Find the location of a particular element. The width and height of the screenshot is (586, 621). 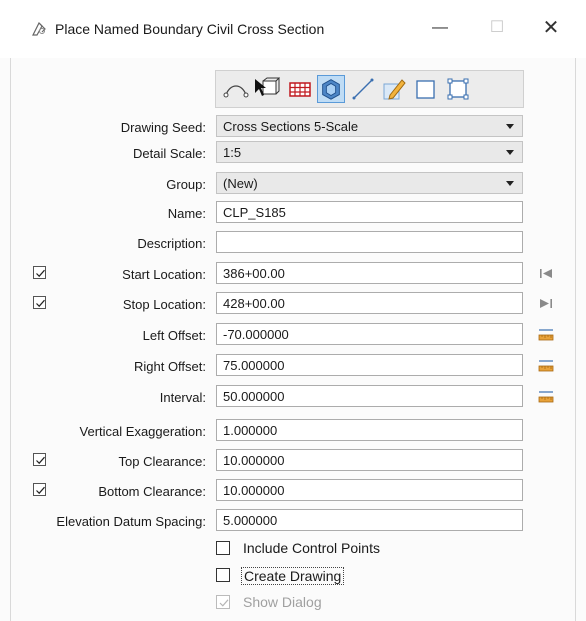

interval-row: Interval: 50.000000 is located at coordinates (293, 397).